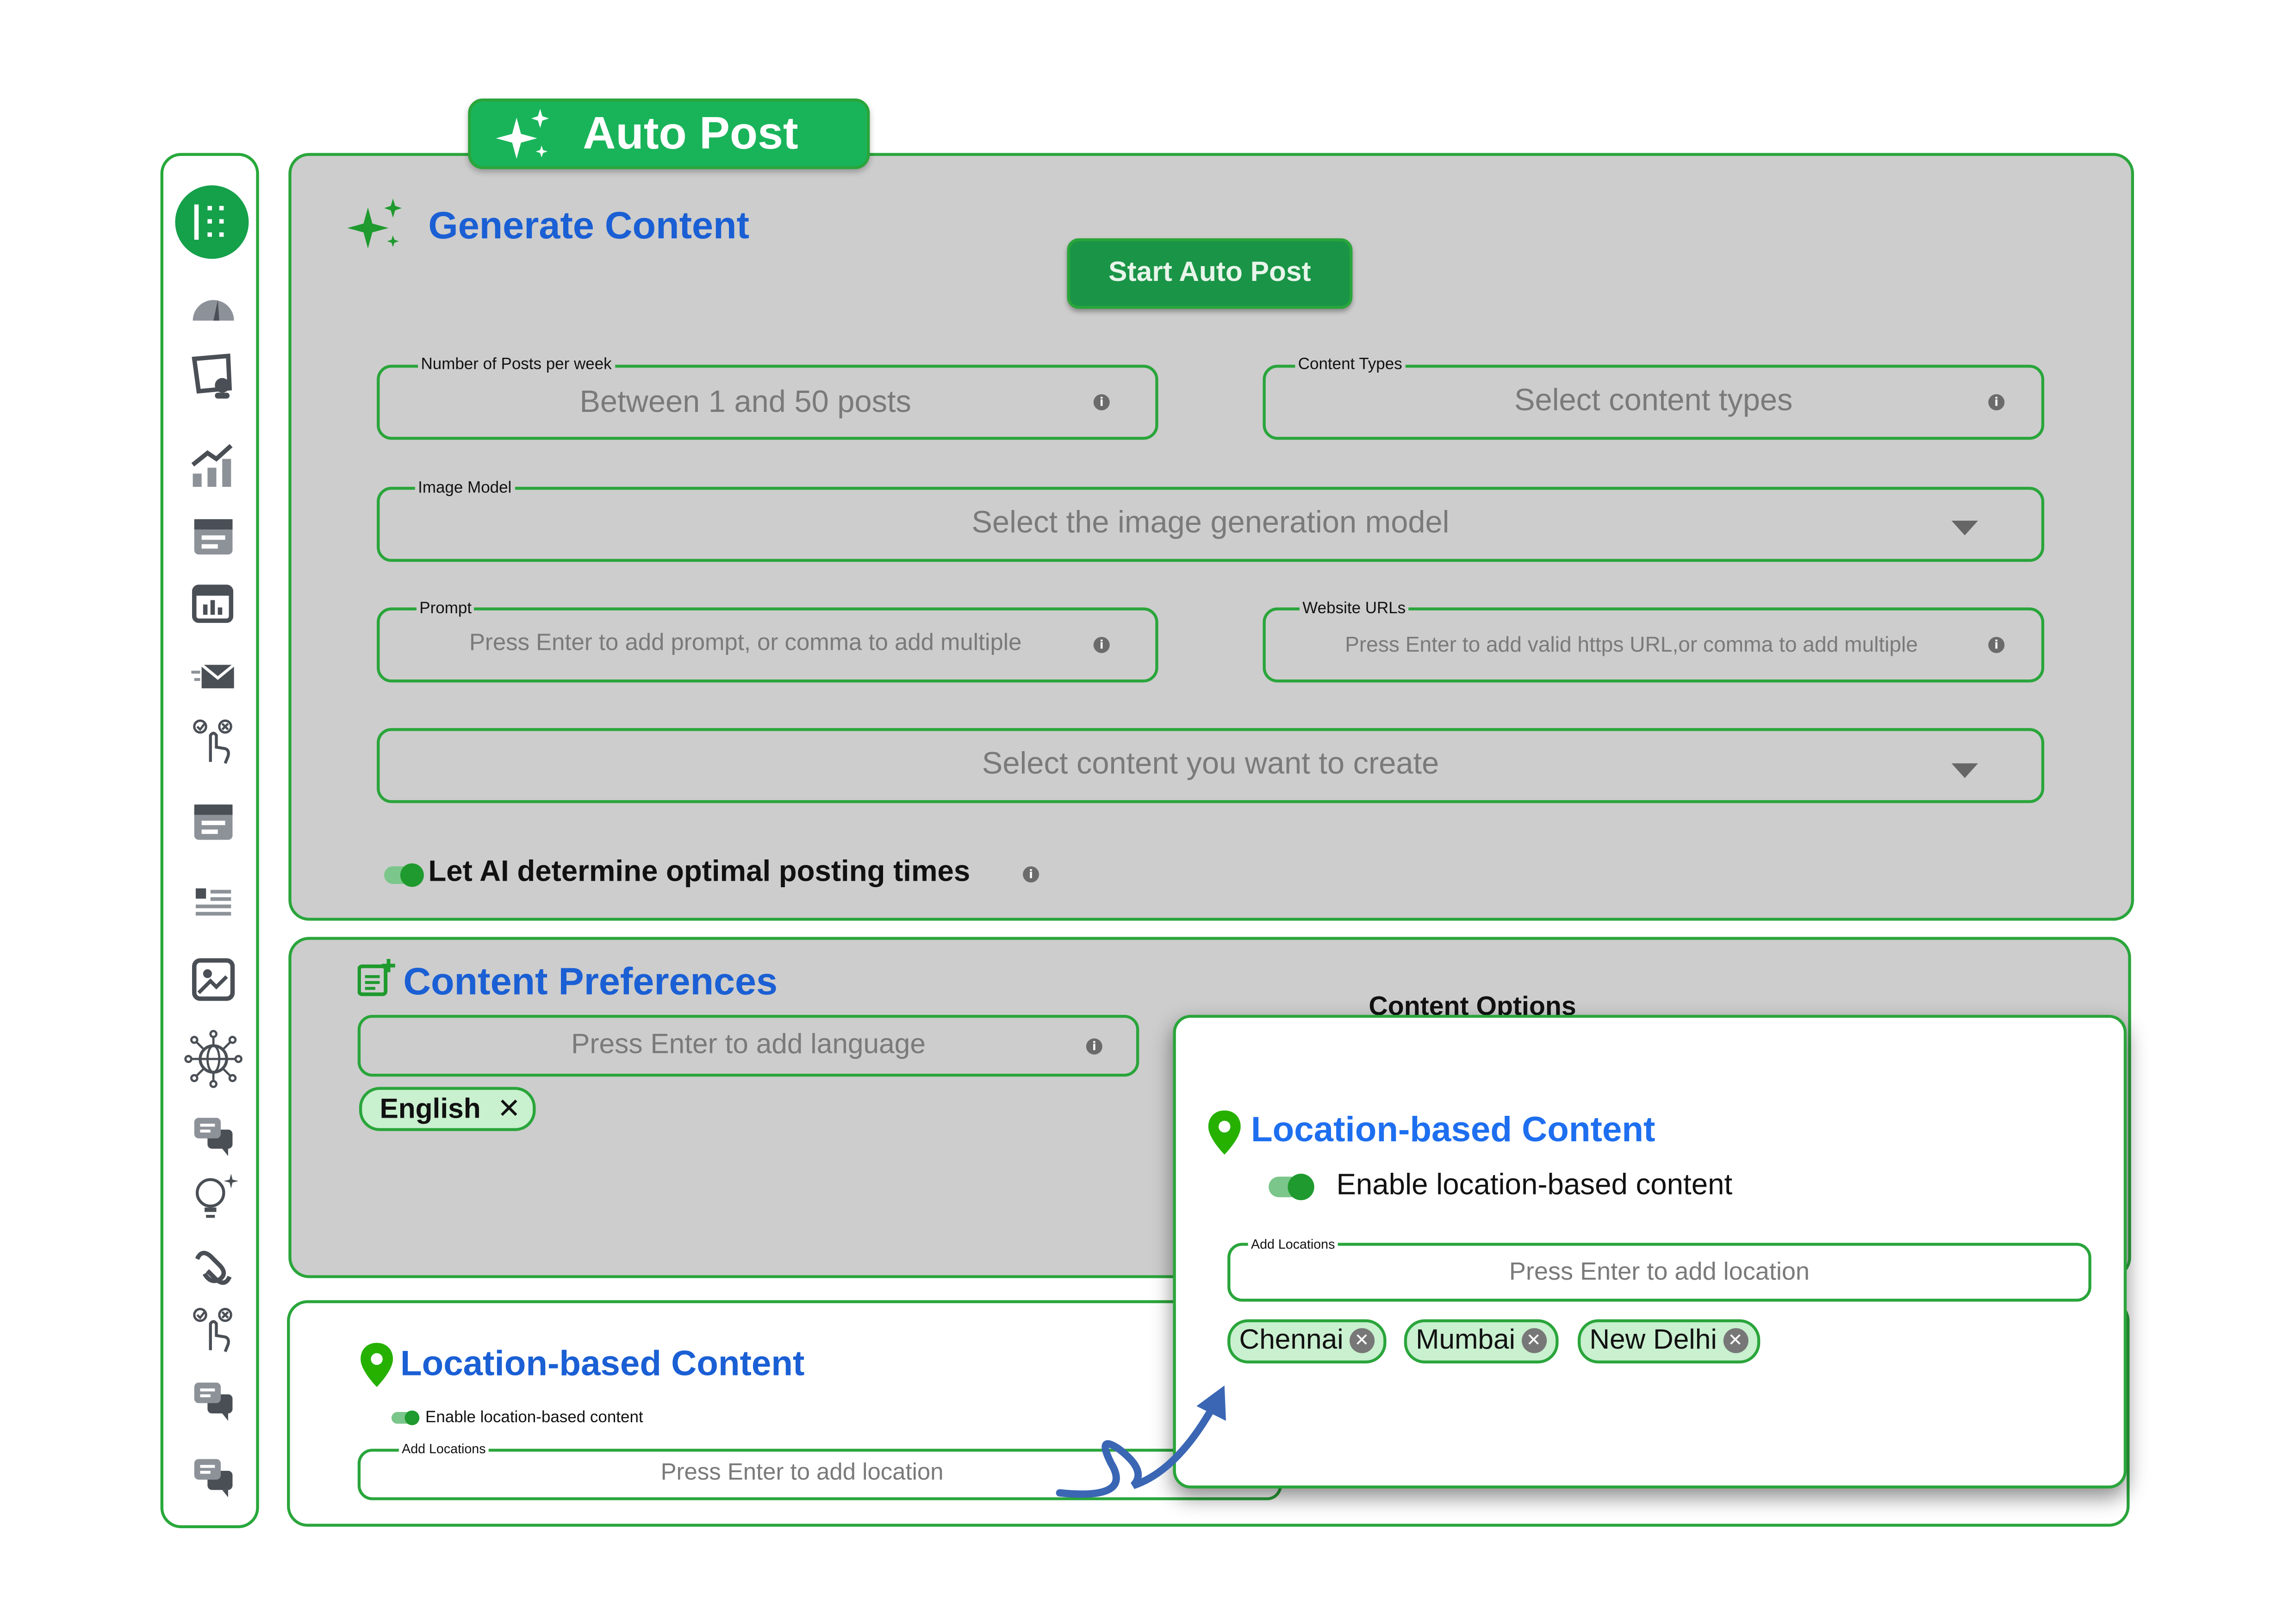 Image resolution: width=2296 pixels, height=1624 pixels. I want to click on posts-per-week-placeholder: Between 1 and 50 posts, so click(745, 402).